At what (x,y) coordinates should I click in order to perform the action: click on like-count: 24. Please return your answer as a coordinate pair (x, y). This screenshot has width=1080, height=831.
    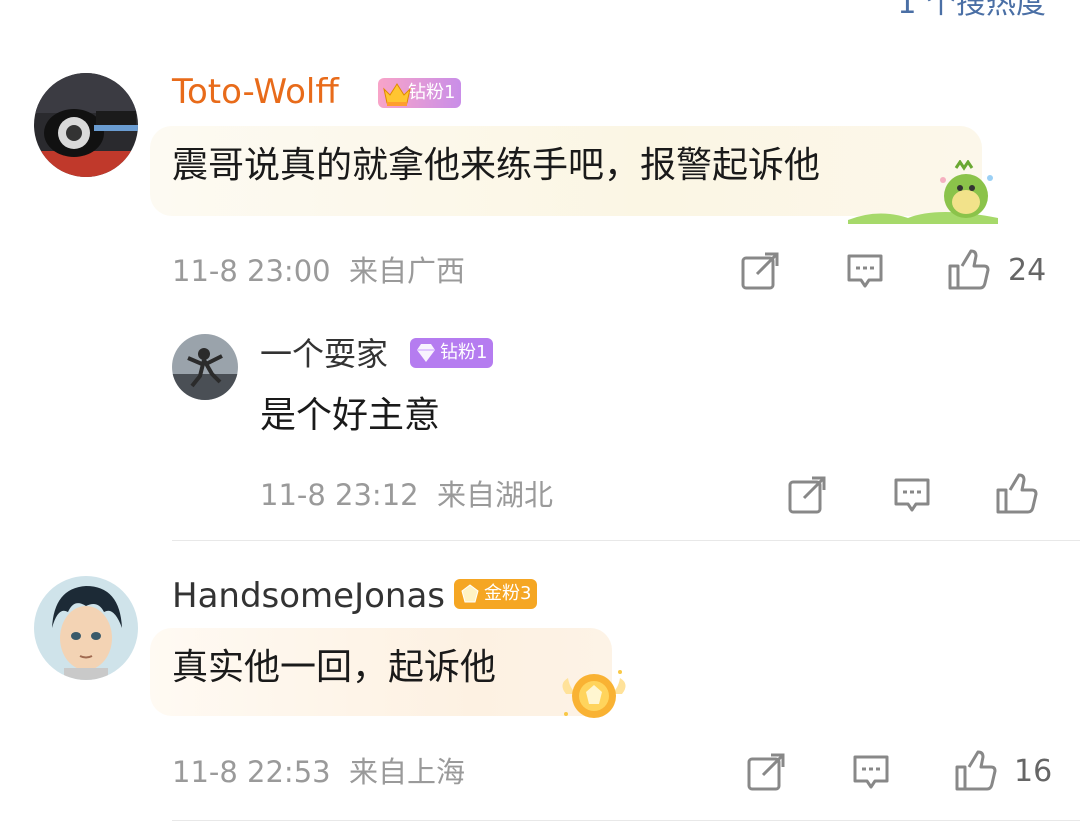
    Looking at the image, I should click on (1027, 270).